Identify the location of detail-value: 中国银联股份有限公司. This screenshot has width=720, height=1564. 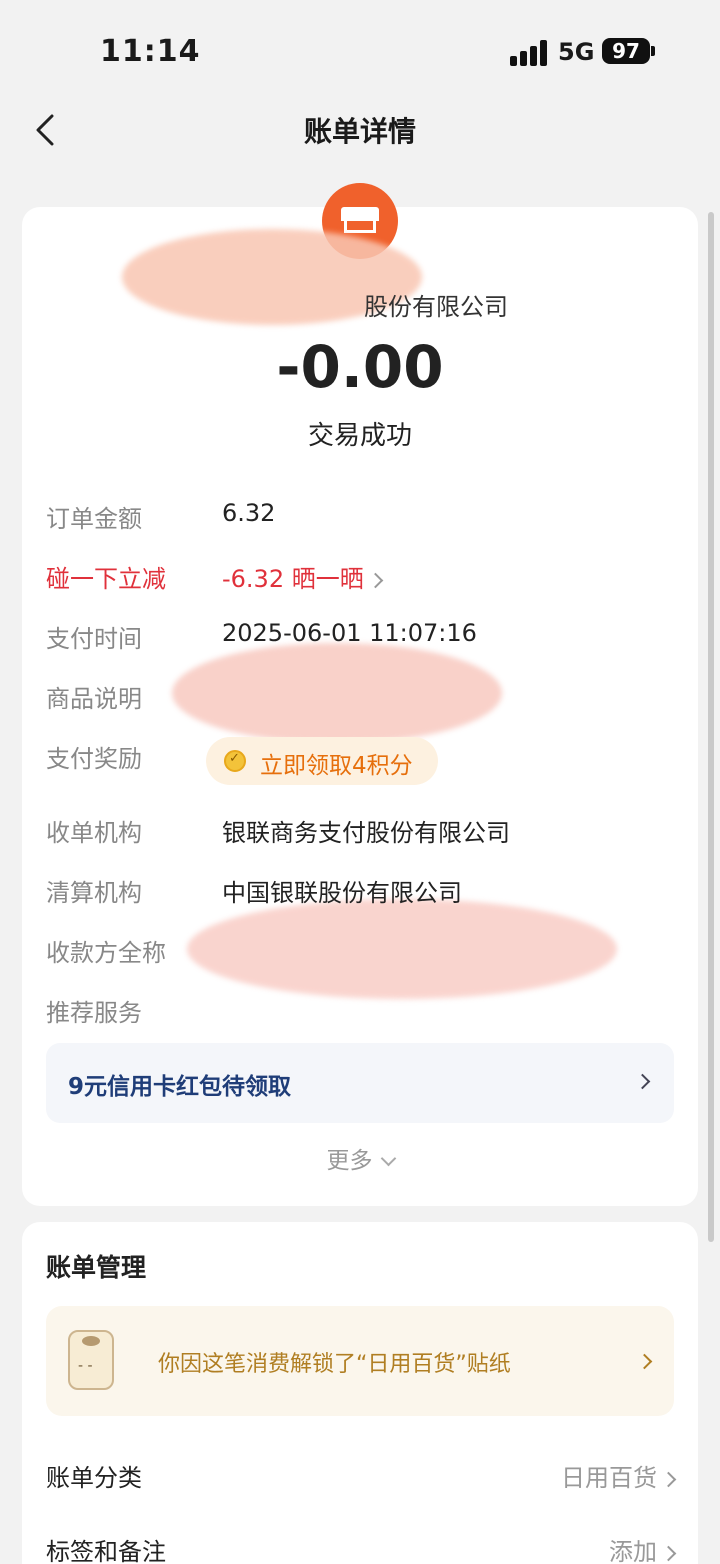
(342, 893).